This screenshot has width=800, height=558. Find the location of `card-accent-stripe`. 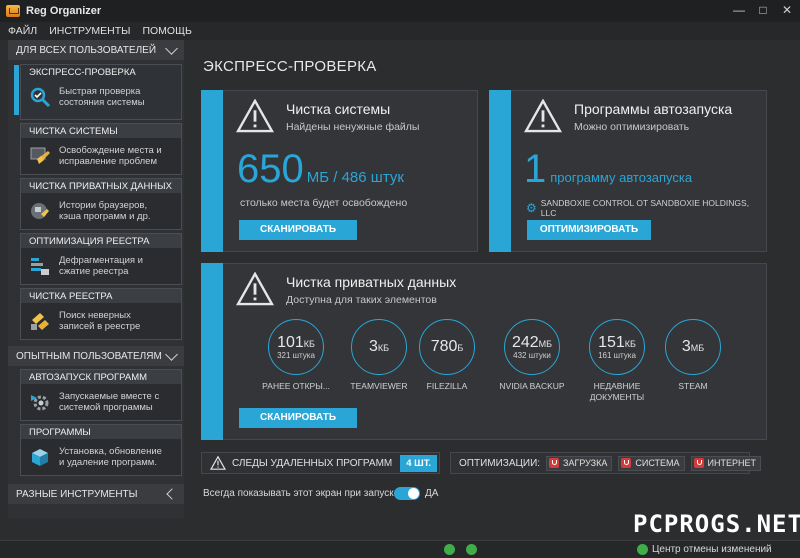

card-accent-stripe is located at coordinates (212, 171).